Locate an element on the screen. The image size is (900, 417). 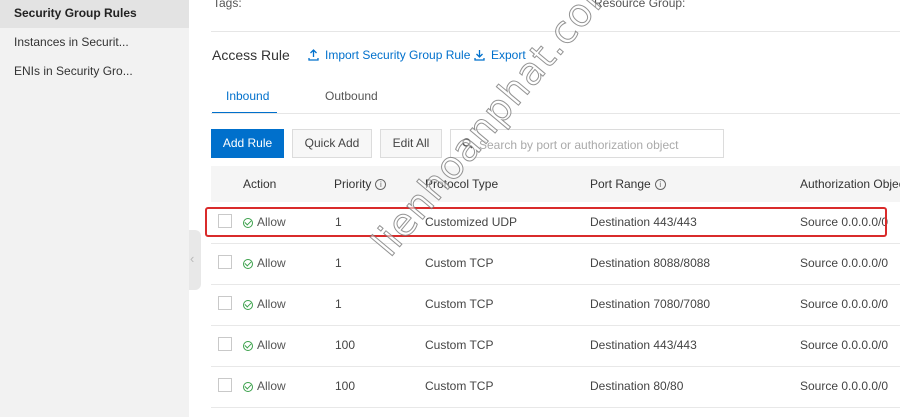
import-icon is located at coordinates (313, 55).